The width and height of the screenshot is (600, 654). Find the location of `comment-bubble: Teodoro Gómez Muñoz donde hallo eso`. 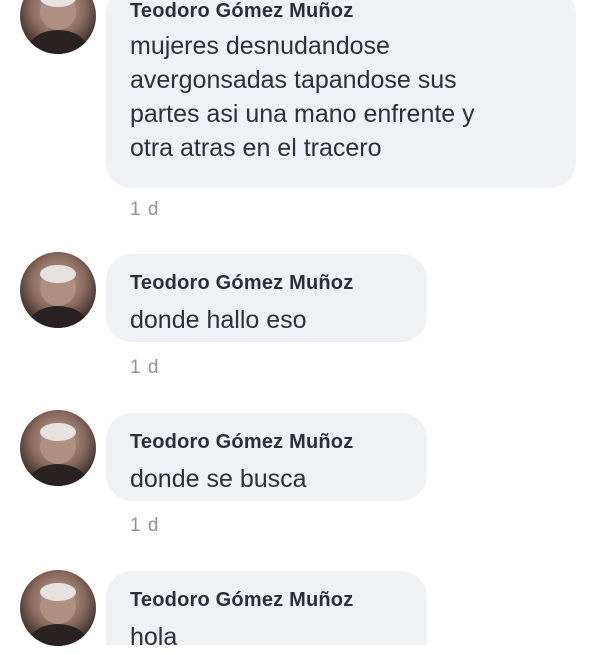

comment-bubble: Teodoro Gómez Muñoz donde hallo eso is located at coordinates (266, 298).